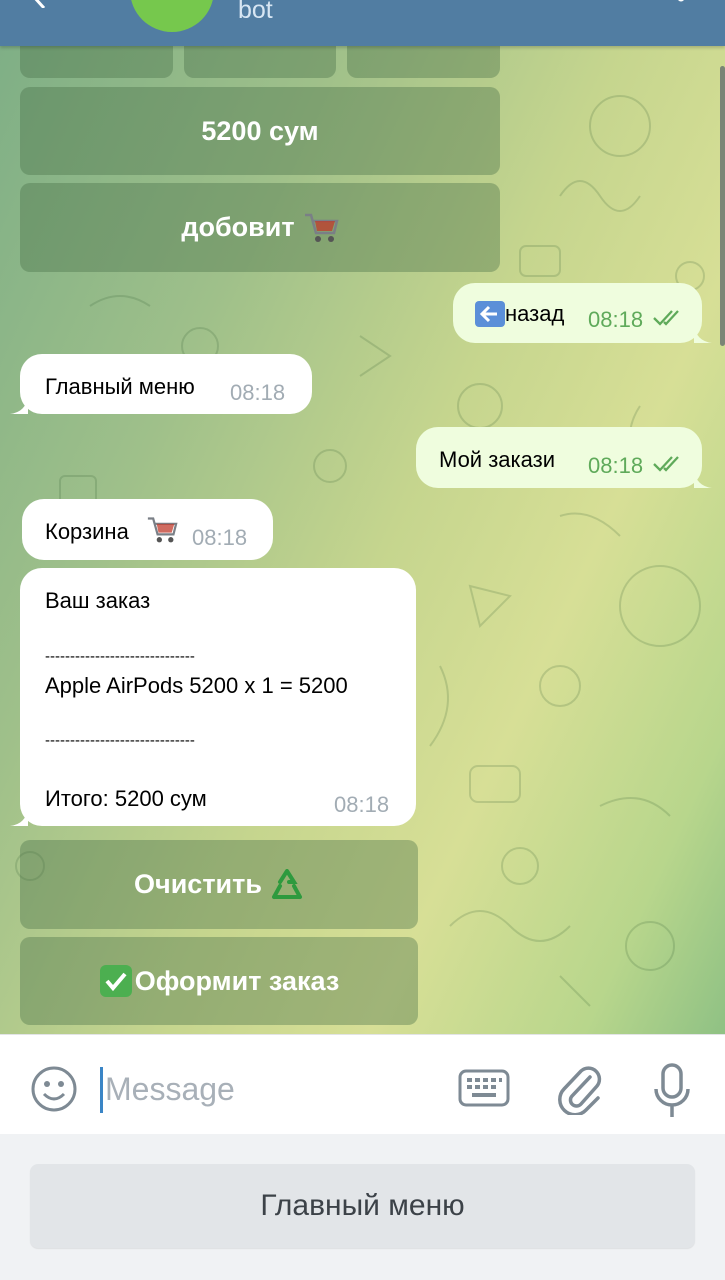  Describe the element at coordinates (722, 206) in the screenshot. I see `chat-scrollbar` at that location.